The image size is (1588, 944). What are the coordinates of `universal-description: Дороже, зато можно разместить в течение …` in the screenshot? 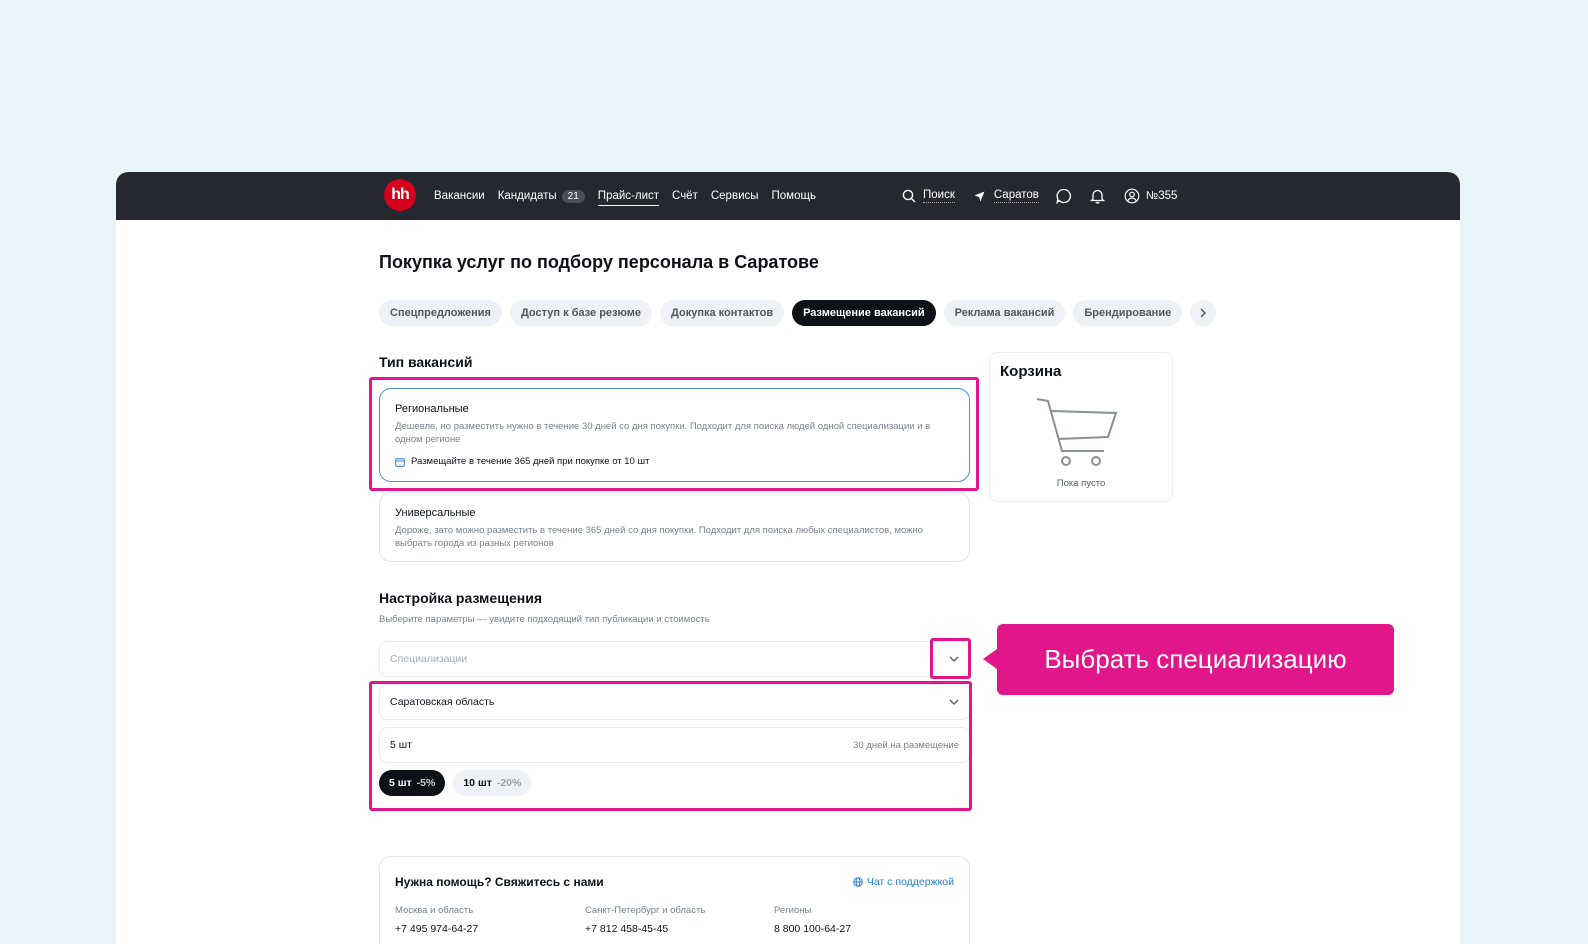 It's located at (659, 537).